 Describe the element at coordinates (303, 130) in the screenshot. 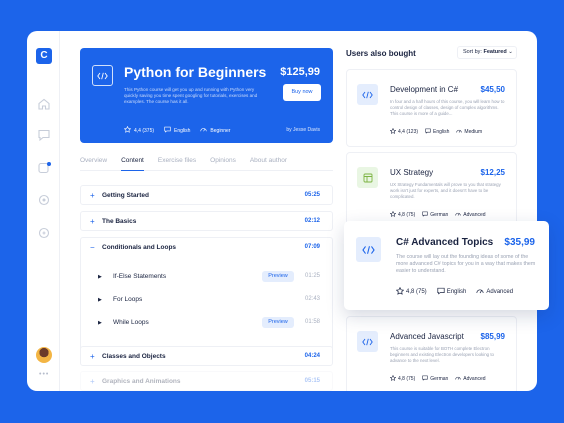

I see `course-author: by Jesse Davis` at that location.